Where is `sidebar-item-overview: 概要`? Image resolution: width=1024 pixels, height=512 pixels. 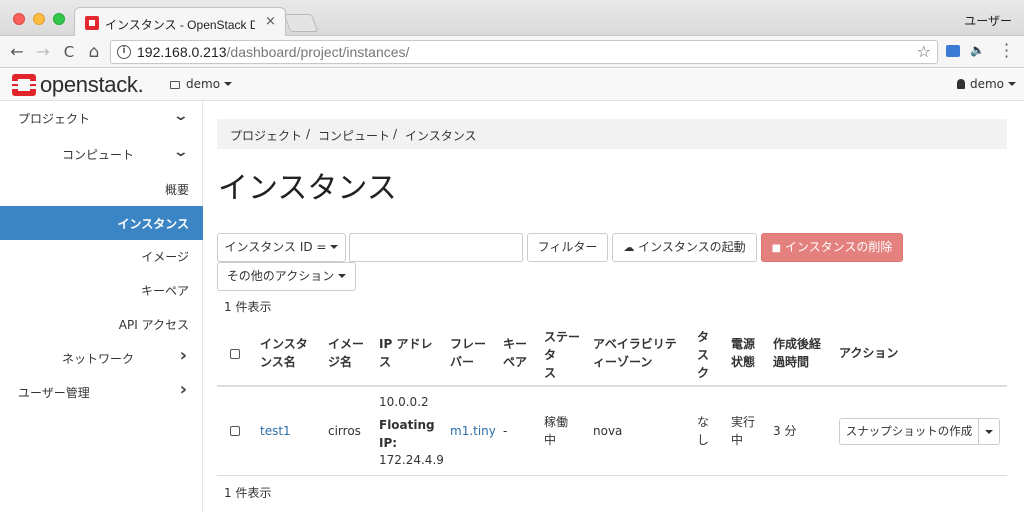 sidebar-item-overview: 概要 is located at coordinates (101, 189).